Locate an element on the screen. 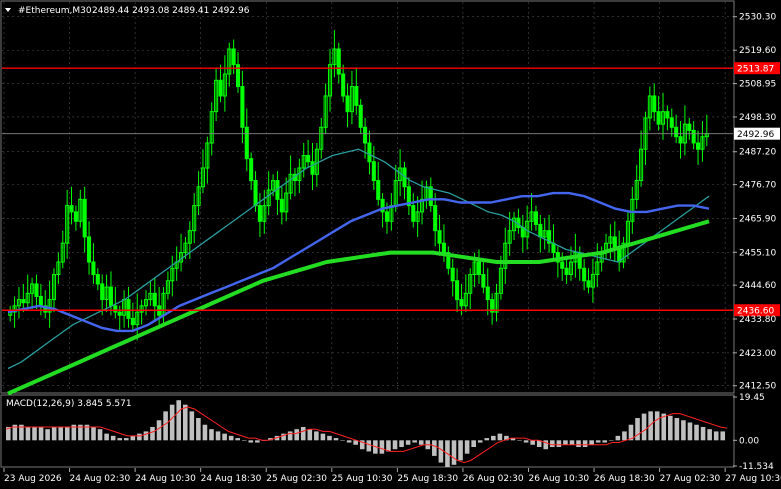 The image size is (781, 489). price-tick-label: 2530.30 is located at coordinates (757, 18).